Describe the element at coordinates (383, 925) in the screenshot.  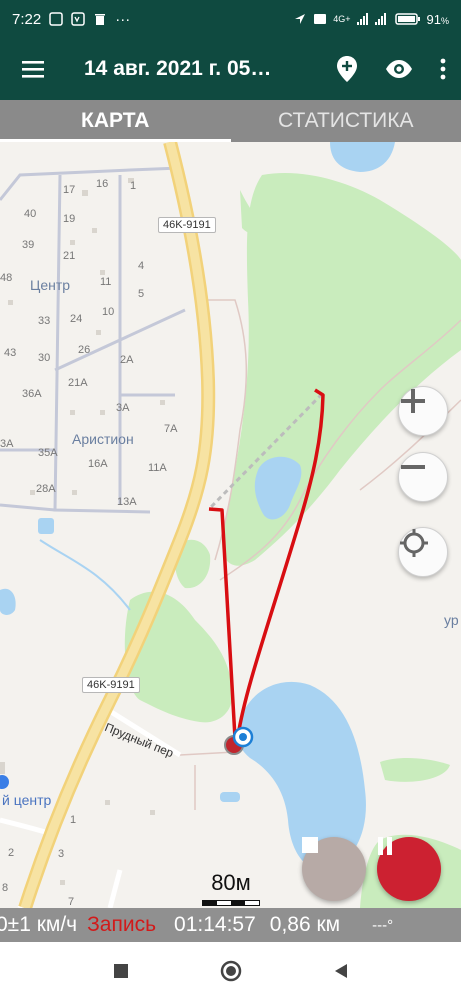
I see `bearing-value: ---°` at that location.